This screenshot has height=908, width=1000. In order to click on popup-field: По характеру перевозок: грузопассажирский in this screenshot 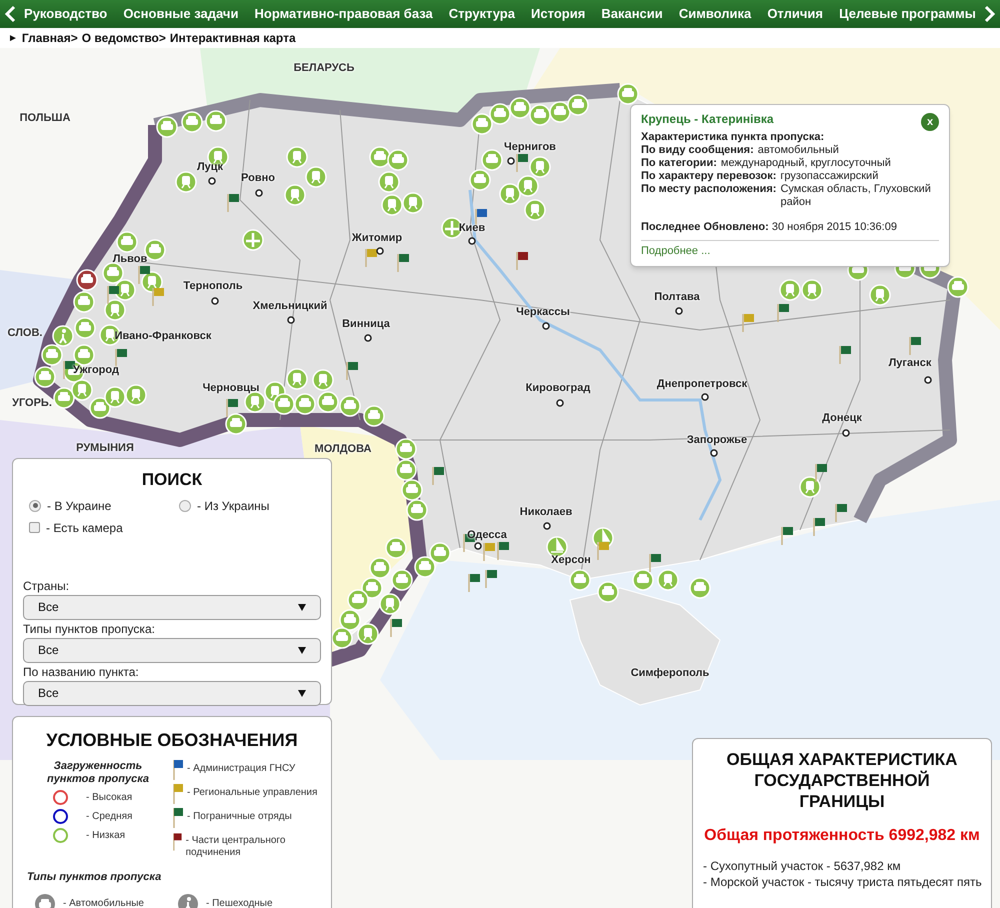, I will do `click(790, 176)`.